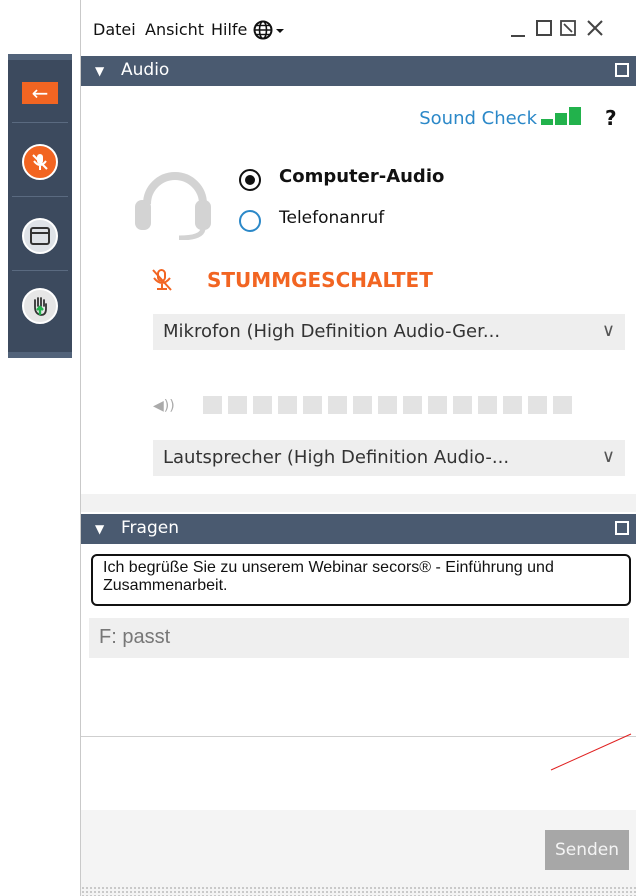  I want to click on send-button: Senden, so click(587, 850).